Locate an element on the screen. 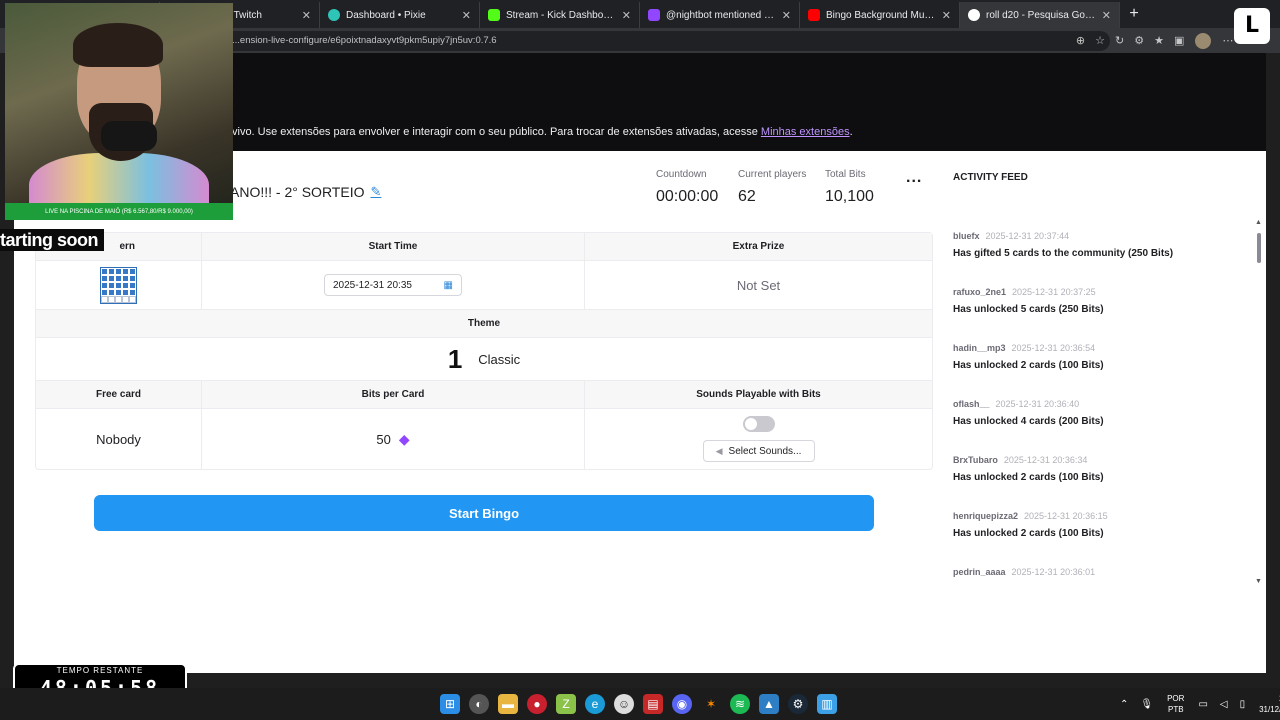 The height and width of the screenshot is (720, 1280). players-value: 62 is located at coordinates (747, 196).